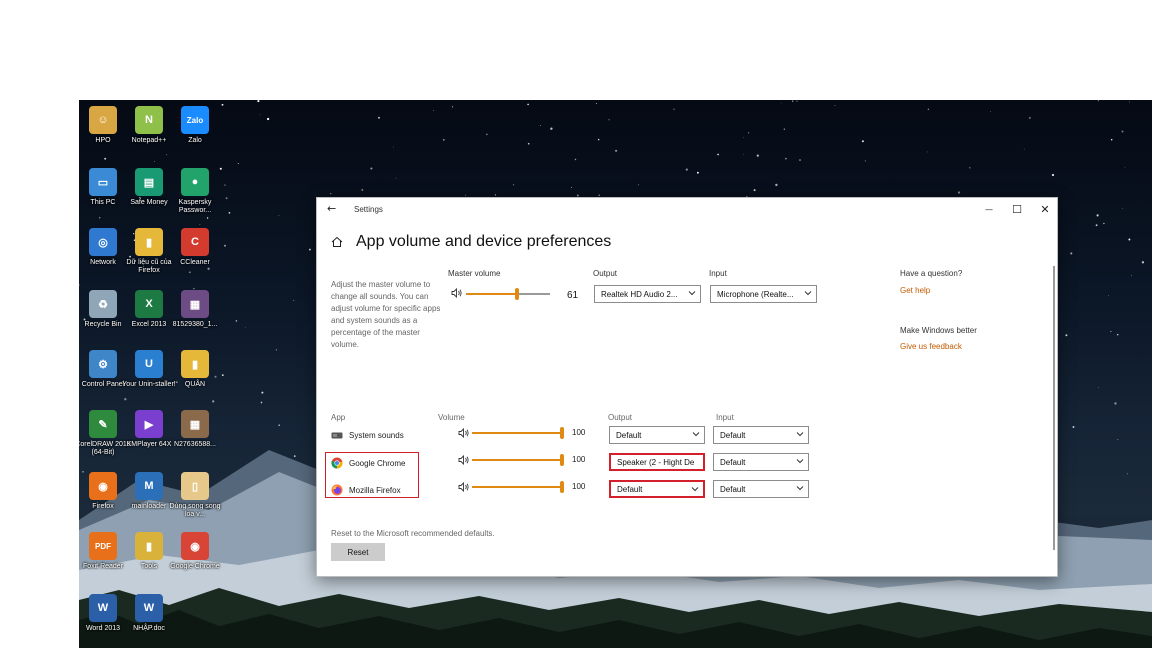  I want to click on help-question: Have a question?, so click(931, 273).